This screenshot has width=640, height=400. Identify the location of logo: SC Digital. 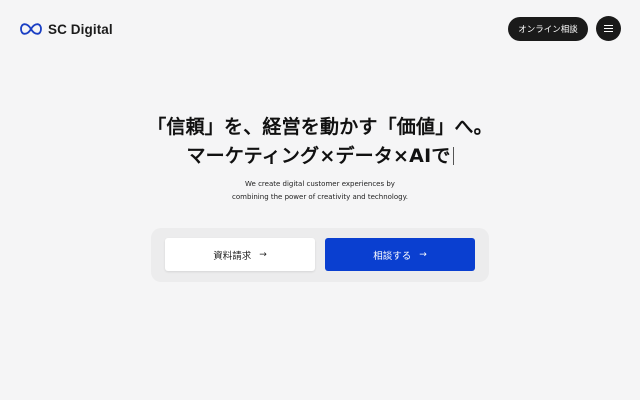
(66, 29).